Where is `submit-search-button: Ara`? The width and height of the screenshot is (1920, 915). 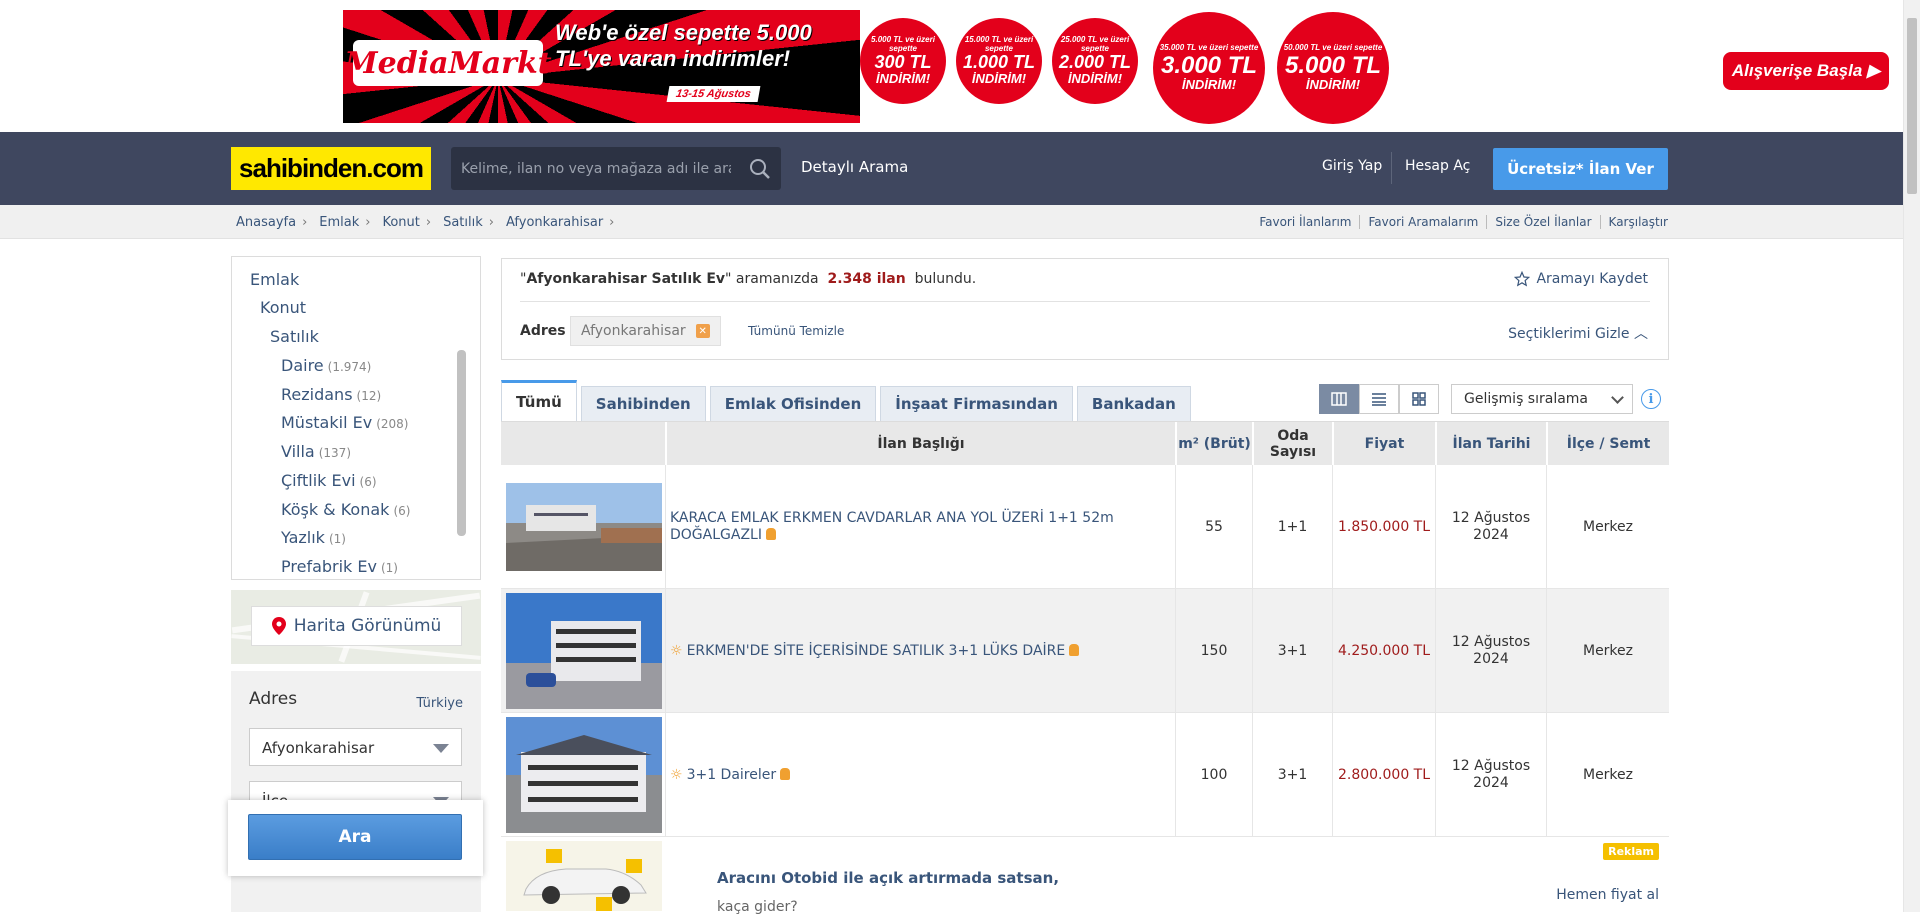
submit-search-button: Ara is located at coordinates (355, 837).